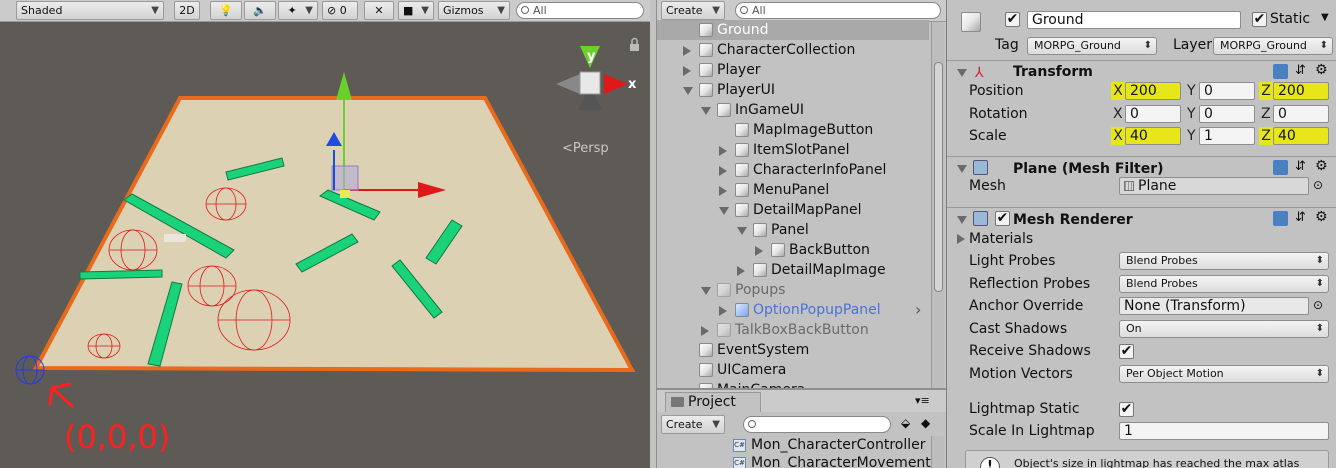 The image size is (1336, 468). I want to click on rotation-z-field: 0, so click(1301, 114).